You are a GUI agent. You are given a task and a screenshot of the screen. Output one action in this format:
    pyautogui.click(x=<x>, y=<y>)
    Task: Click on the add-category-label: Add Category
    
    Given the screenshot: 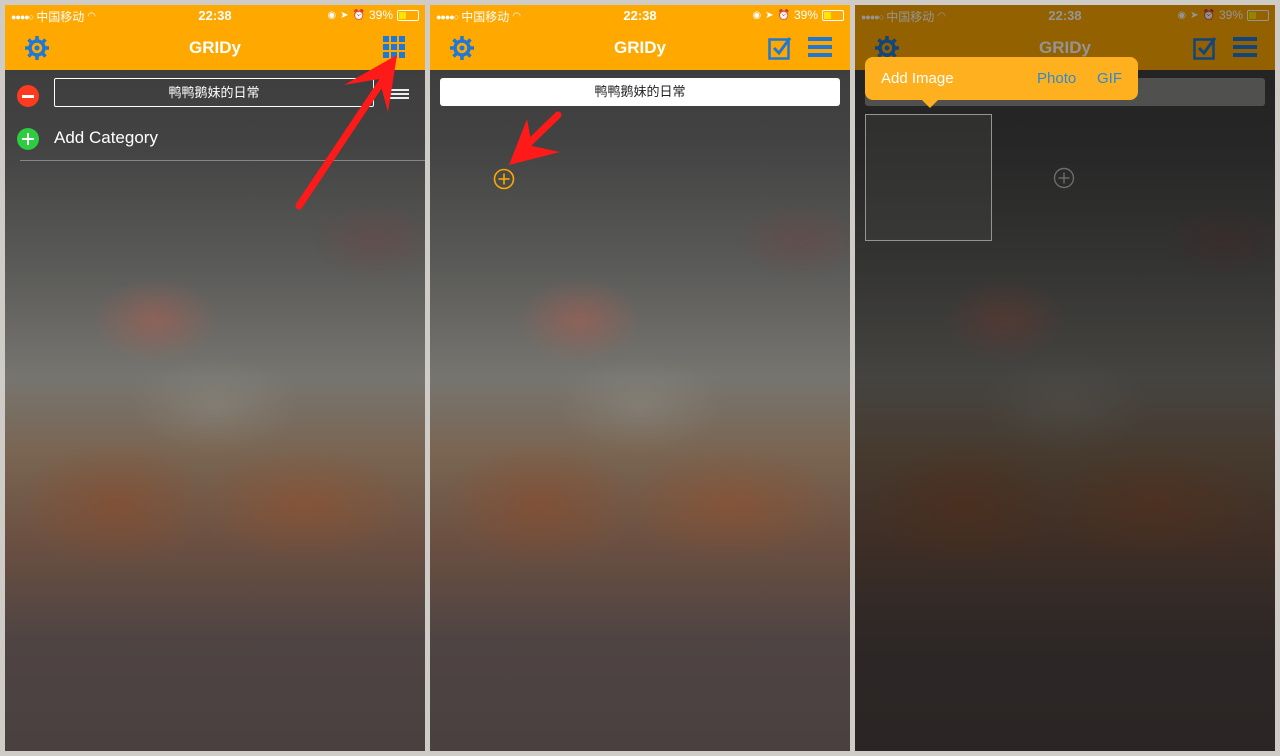 What is the action you would take?
    pyautogui.click(x=106, y=137)
    